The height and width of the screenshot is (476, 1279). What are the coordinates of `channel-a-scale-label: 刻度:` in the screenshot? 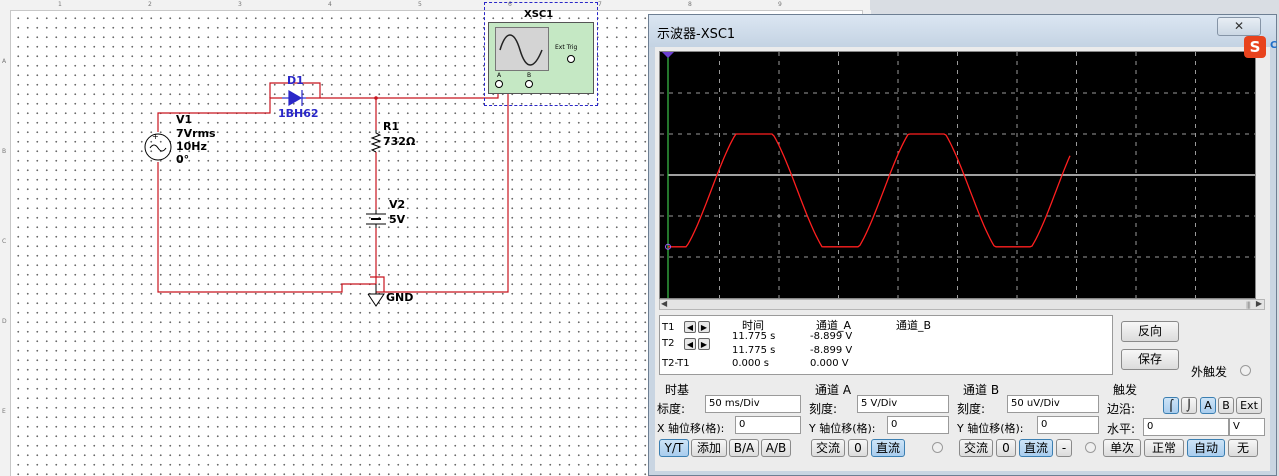 It's located at (823, 409).